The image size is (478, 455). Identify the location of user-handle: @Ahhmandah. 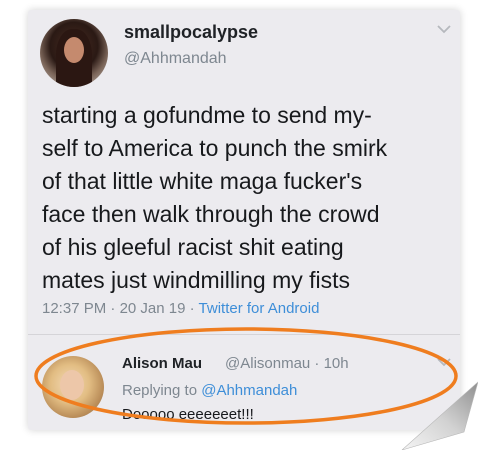
(175, 59).